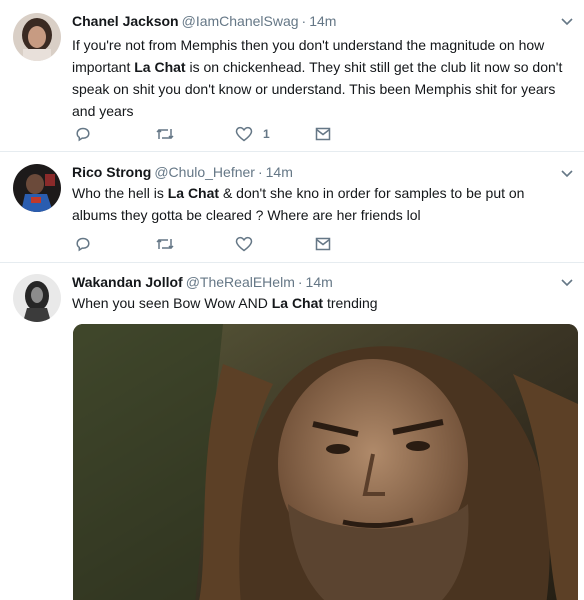 The image size is (584, 600). What do you see at coordinates (240, 282) in the screenshot?
I see `username: @TheRealEHelm` at bounding box center [240, 282].